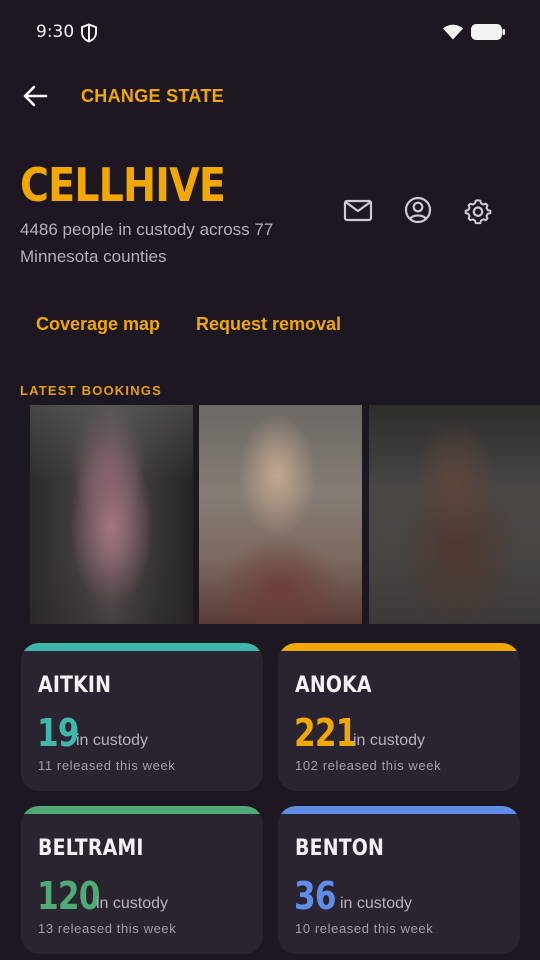 This screenshot has width=540, height=960. I want to click on coverage-map-link: Coverage map, so click(98, 324).